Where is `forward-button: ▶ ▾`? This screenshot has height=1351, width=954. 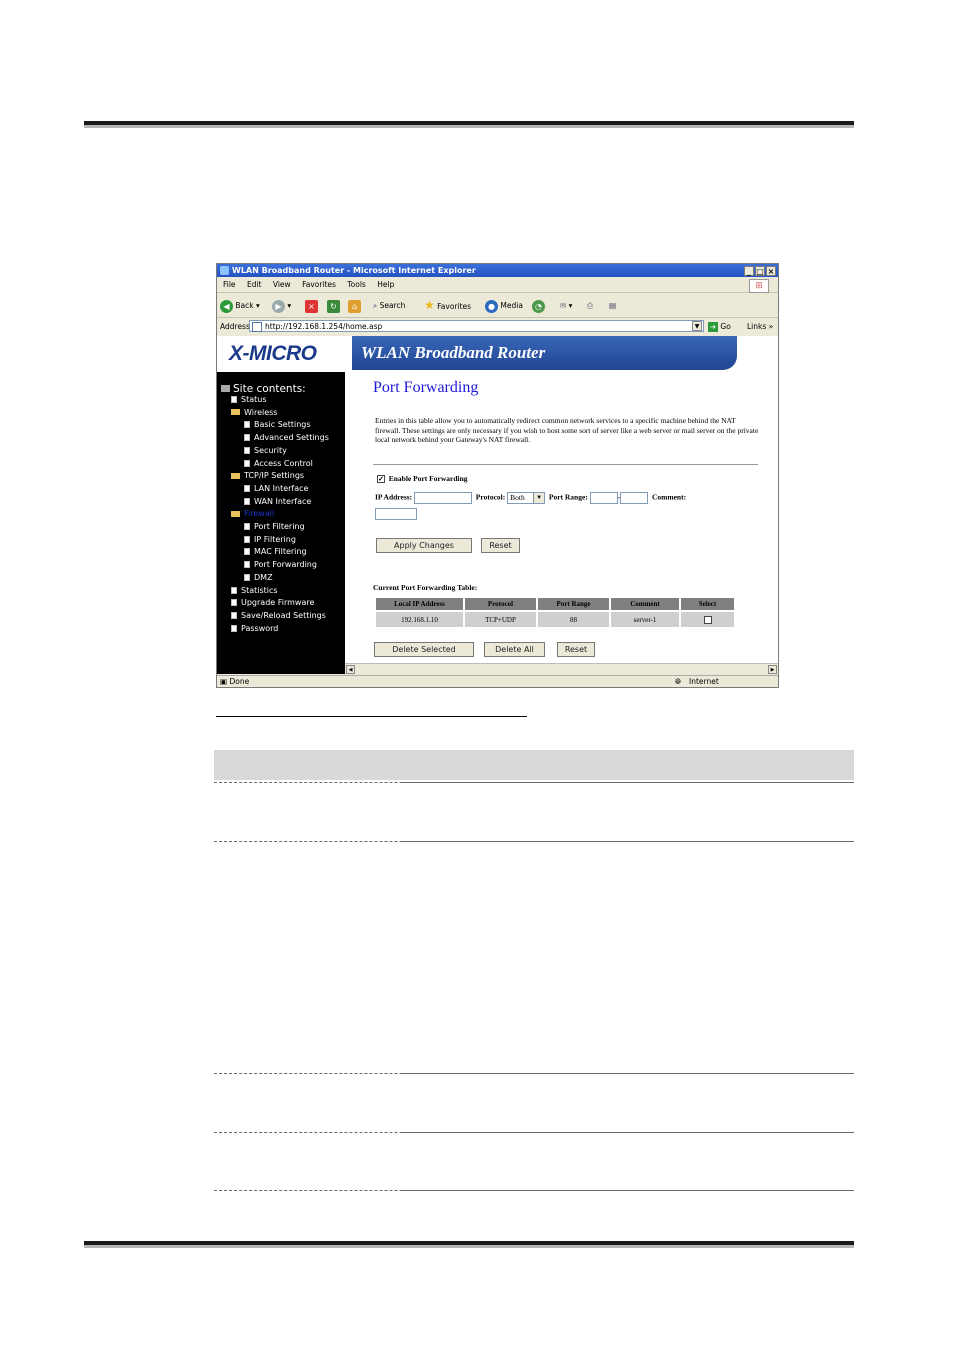
forward-button: ▶ ▾ is located at coordinates (281, 305).